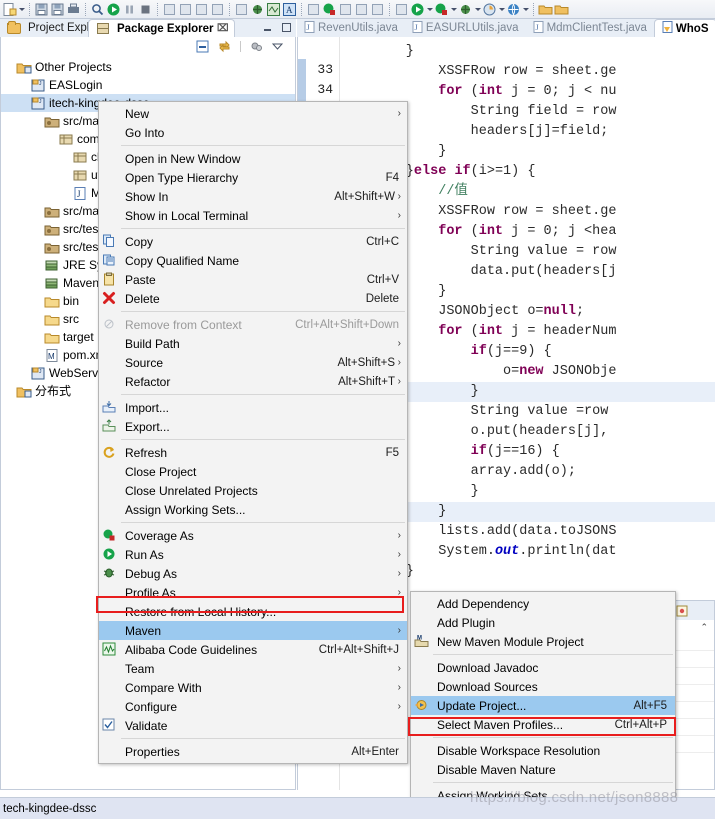  Describe the element at coordinates (187, 215) in the screenshot. I see `menu-item-label: Show in Local Terminal` at that location.